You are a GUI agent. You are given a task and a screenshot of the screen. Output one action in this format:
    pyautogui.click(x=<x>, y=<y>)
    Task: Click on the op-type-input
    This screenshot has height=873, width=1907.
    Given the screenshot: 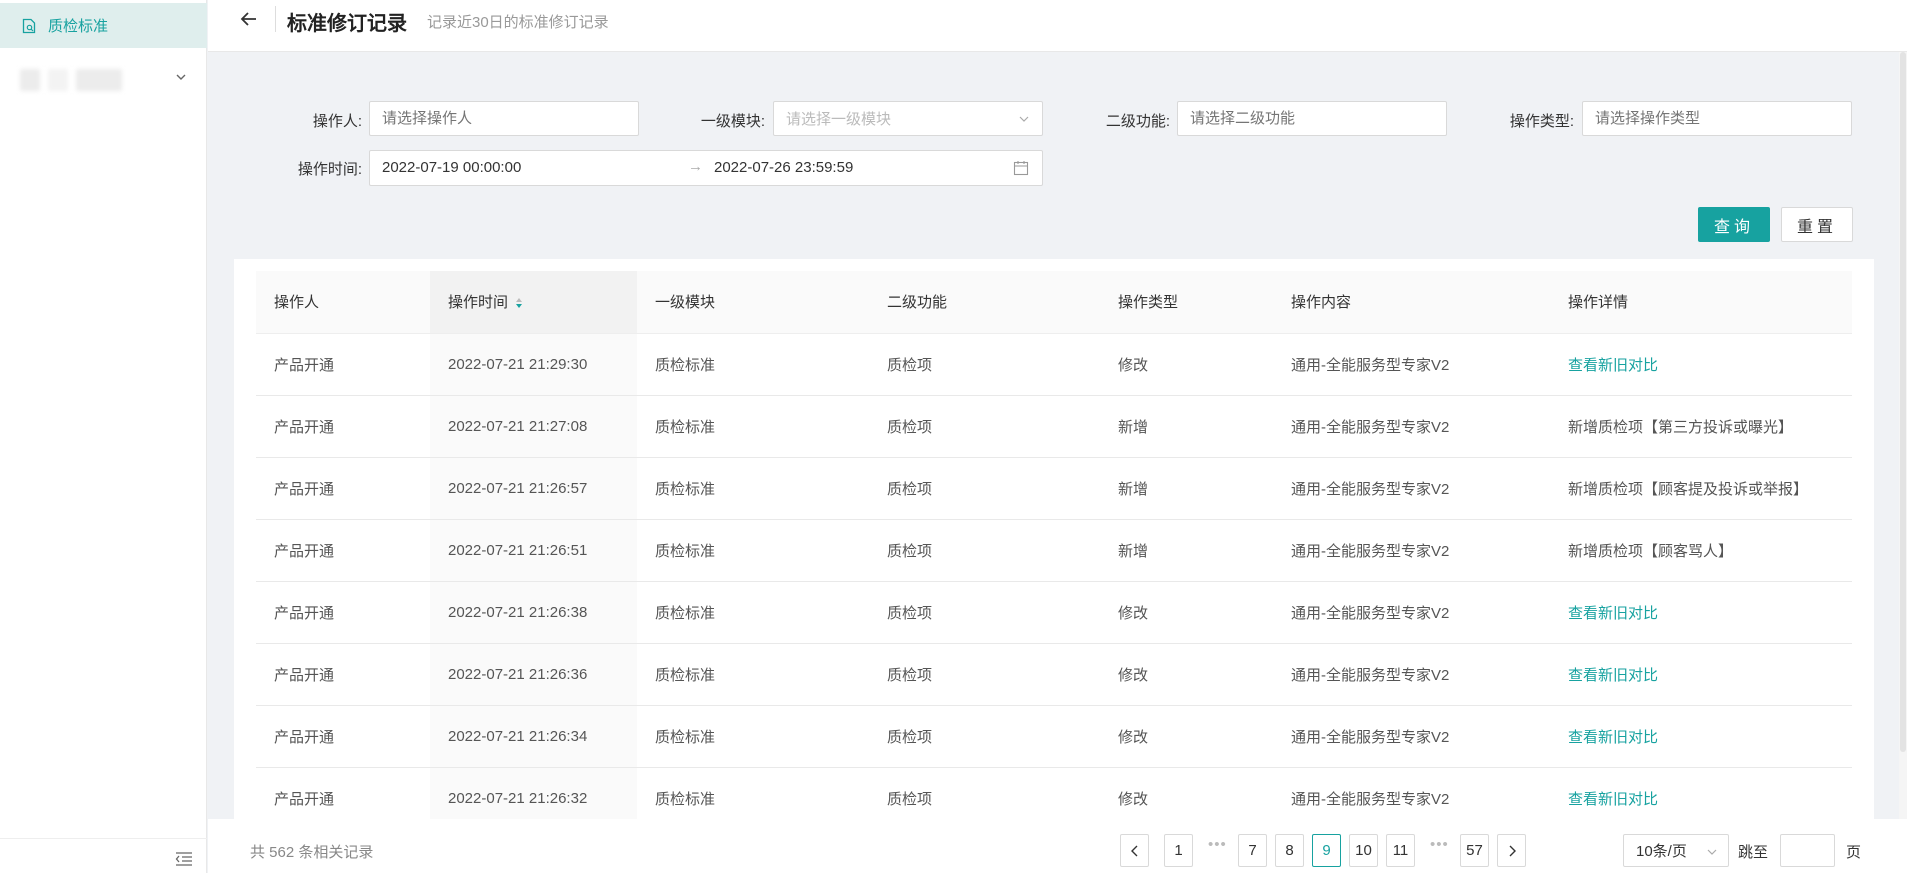 What is the action you would take?
    pyautogui.click(x=1717, y=118)
    